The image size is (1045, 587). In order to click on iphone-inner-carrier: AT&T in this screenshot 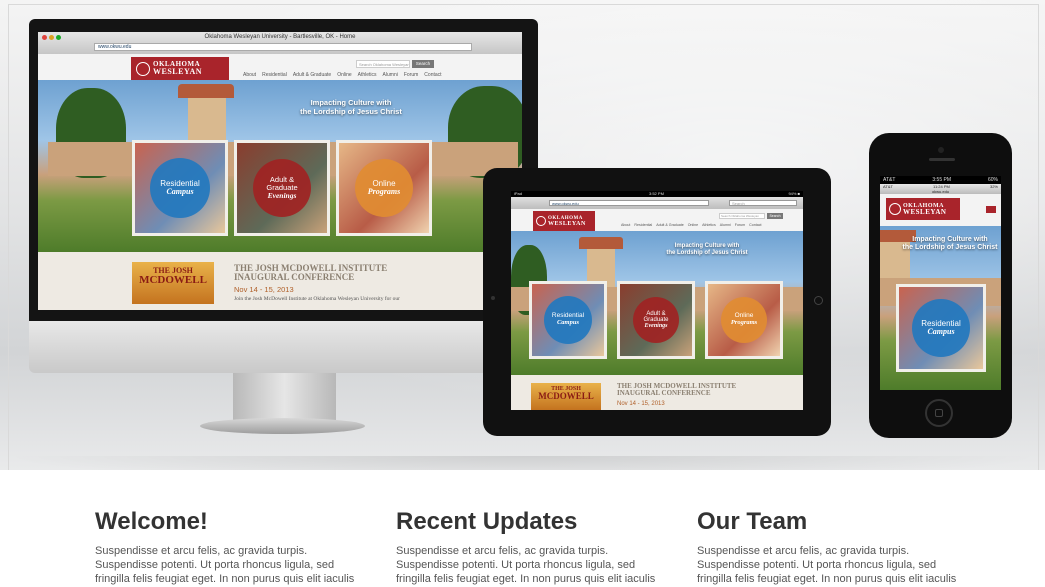, I will do `click(888, 186)`.